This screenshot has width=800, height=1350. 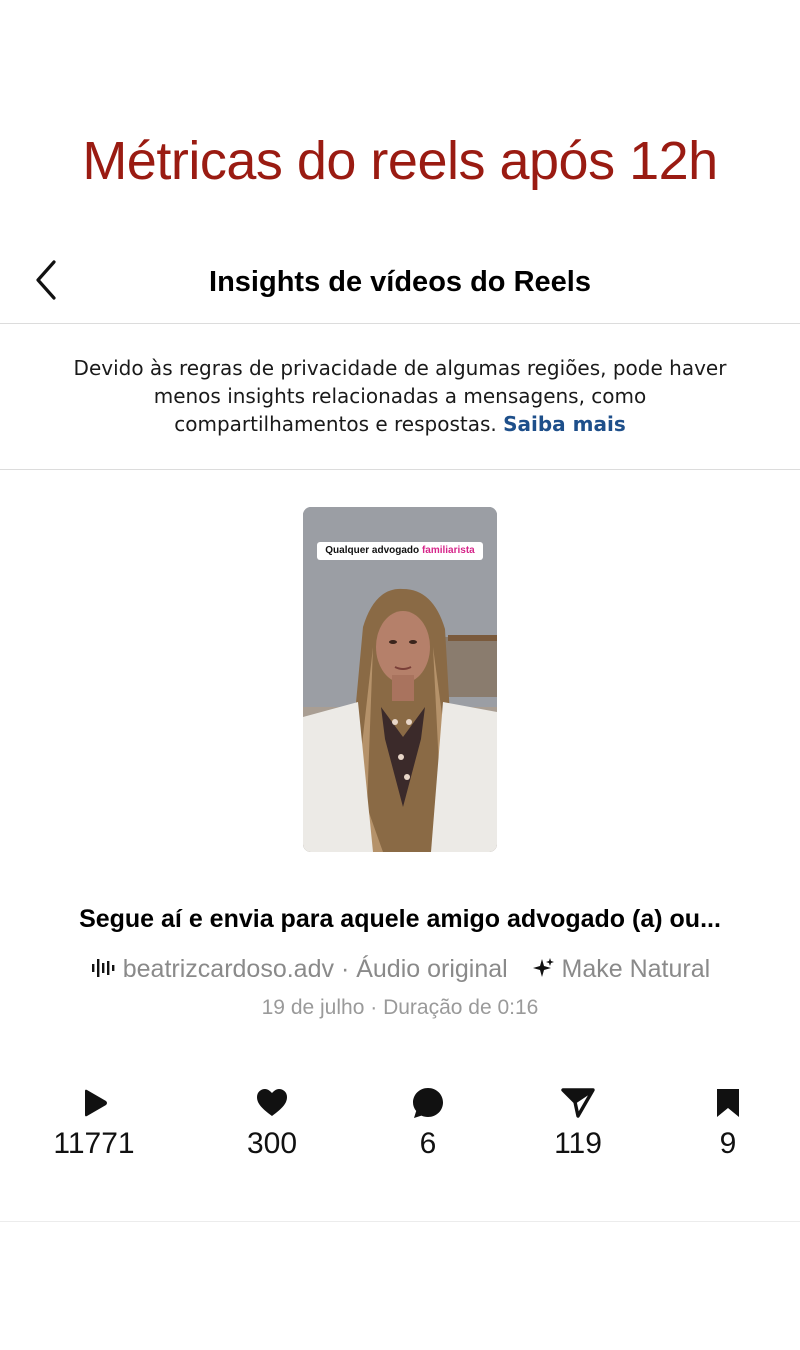 What do you see at coordinates (636, 969) in the screenshot?
I see `effect-link: Make Natural` at bounding box center [636, 969].